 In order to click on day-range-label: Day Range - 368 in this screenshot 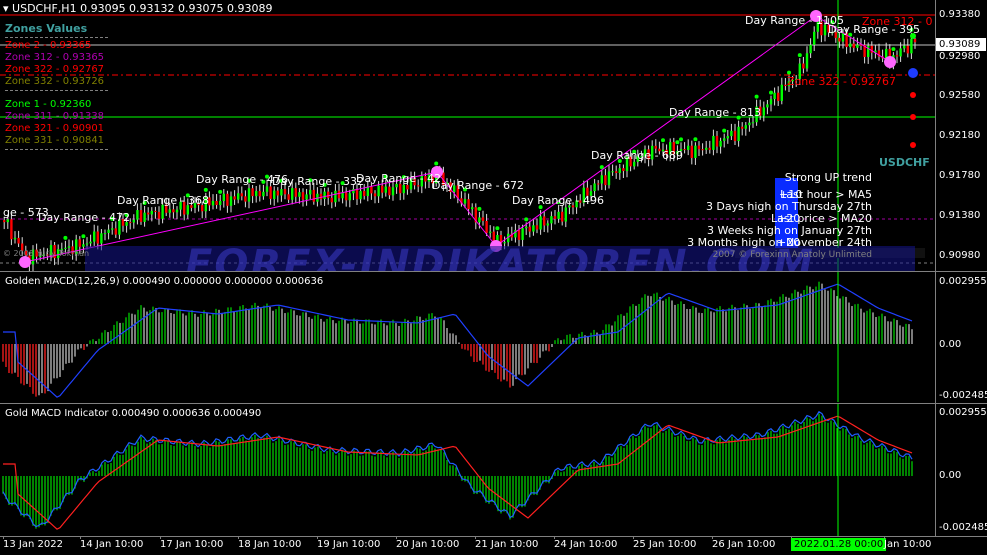, I will do `click(163, 200)`.